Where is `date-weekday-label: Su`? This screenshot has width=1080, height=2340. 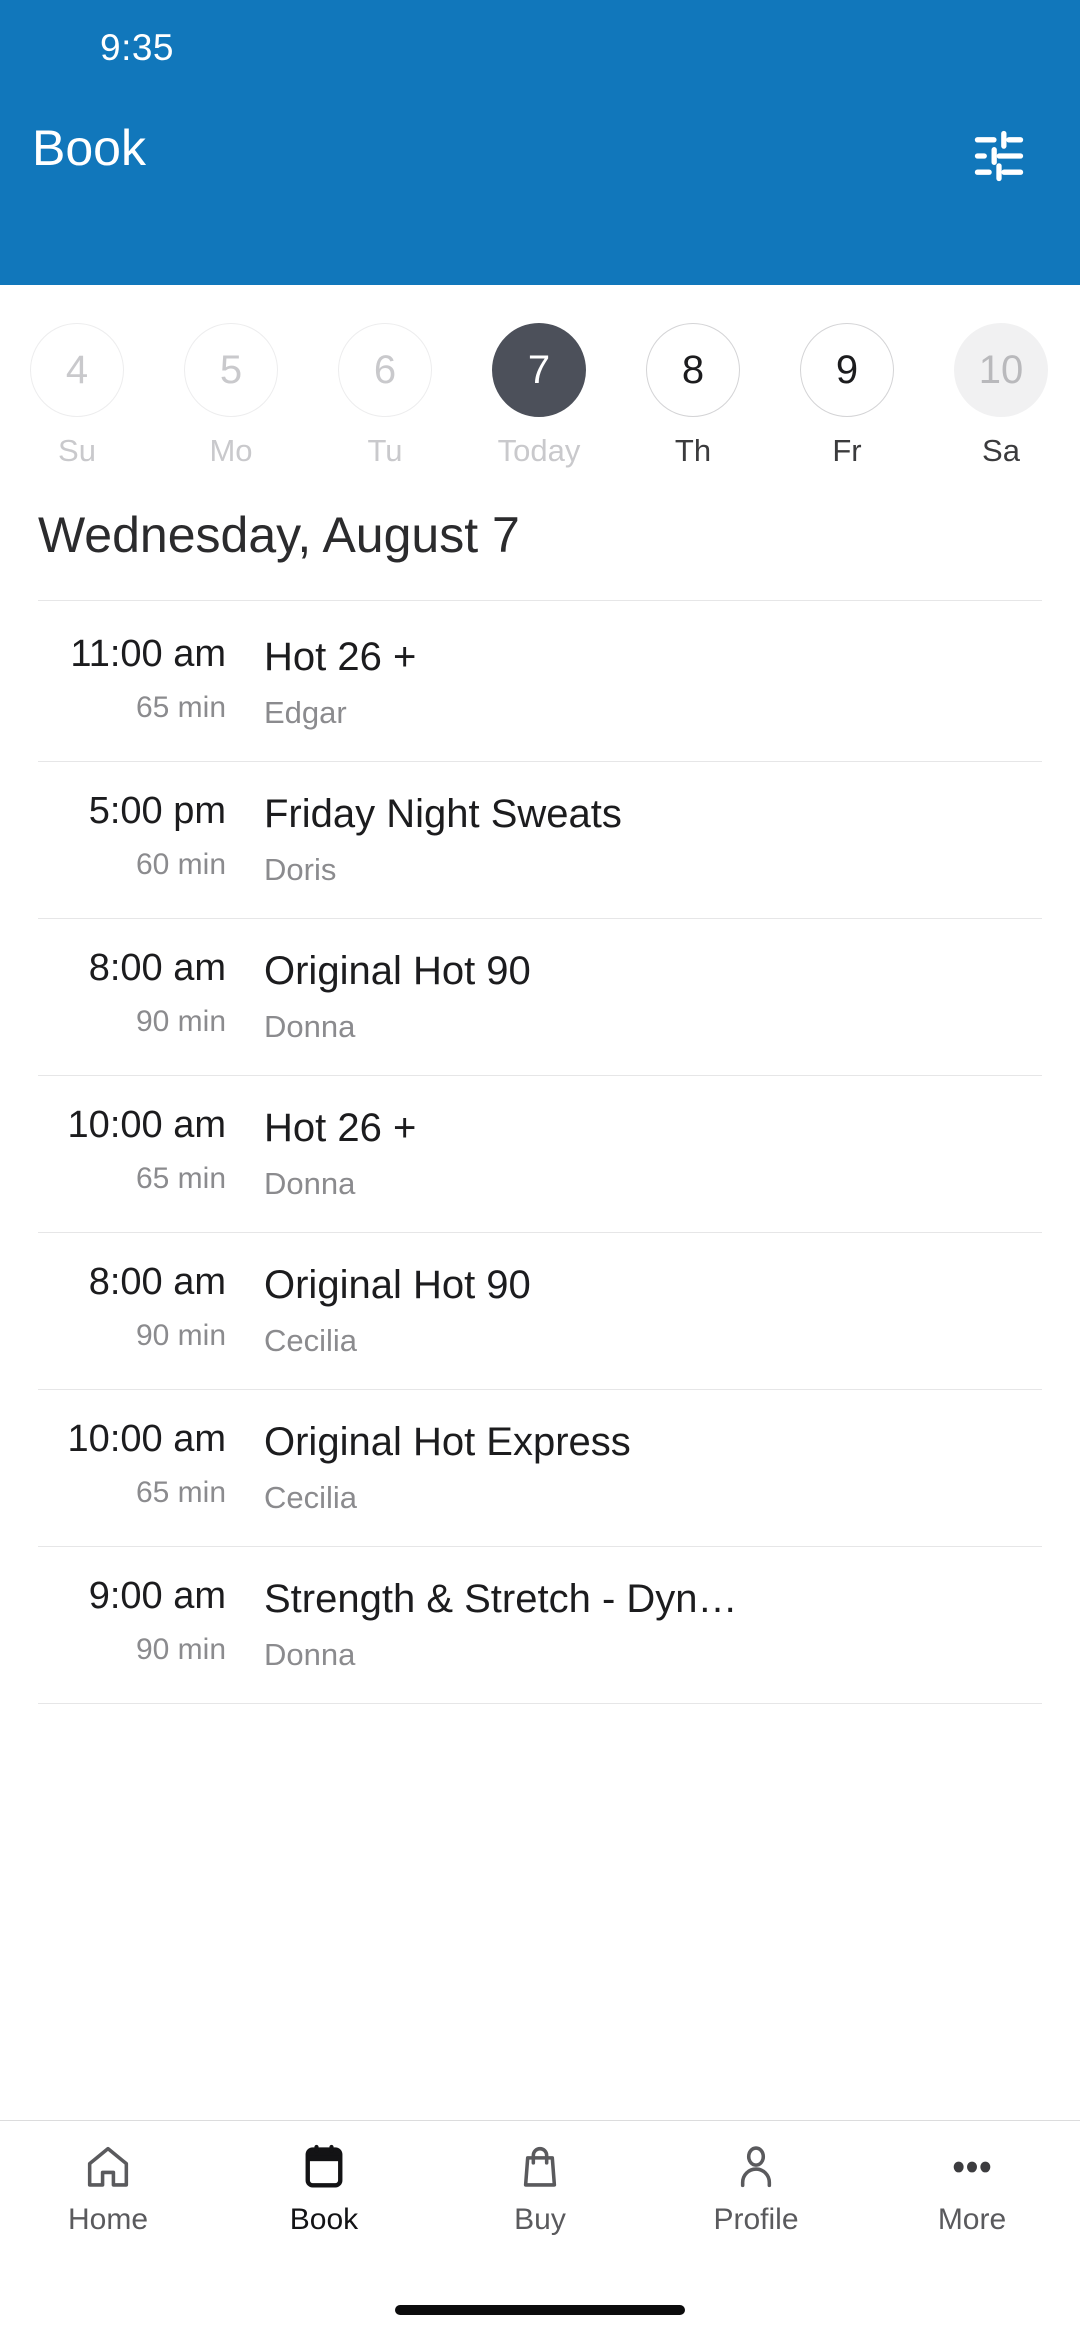
date-weekday-label: Su is located at coordinates (77, 450).